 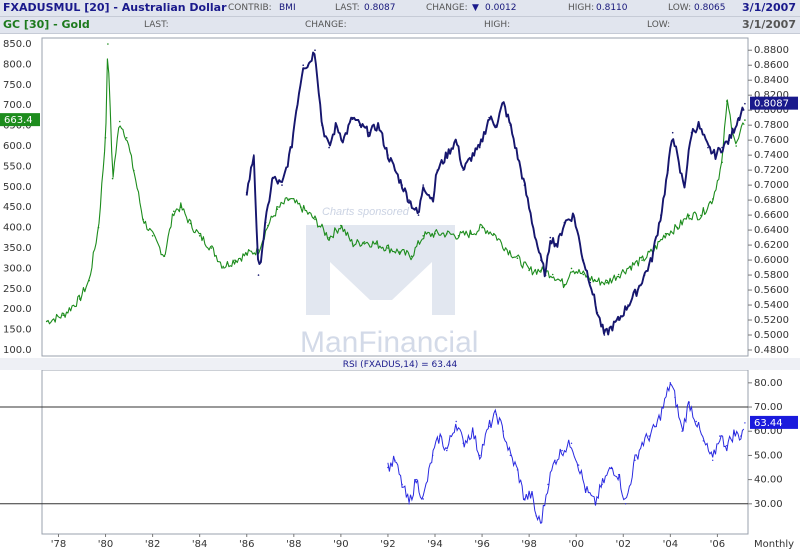 What do you see at coordinates (17, 166) in the screenshot?
I see `left-axis-tick-label: 550.0` at bounding box center [17, 166].